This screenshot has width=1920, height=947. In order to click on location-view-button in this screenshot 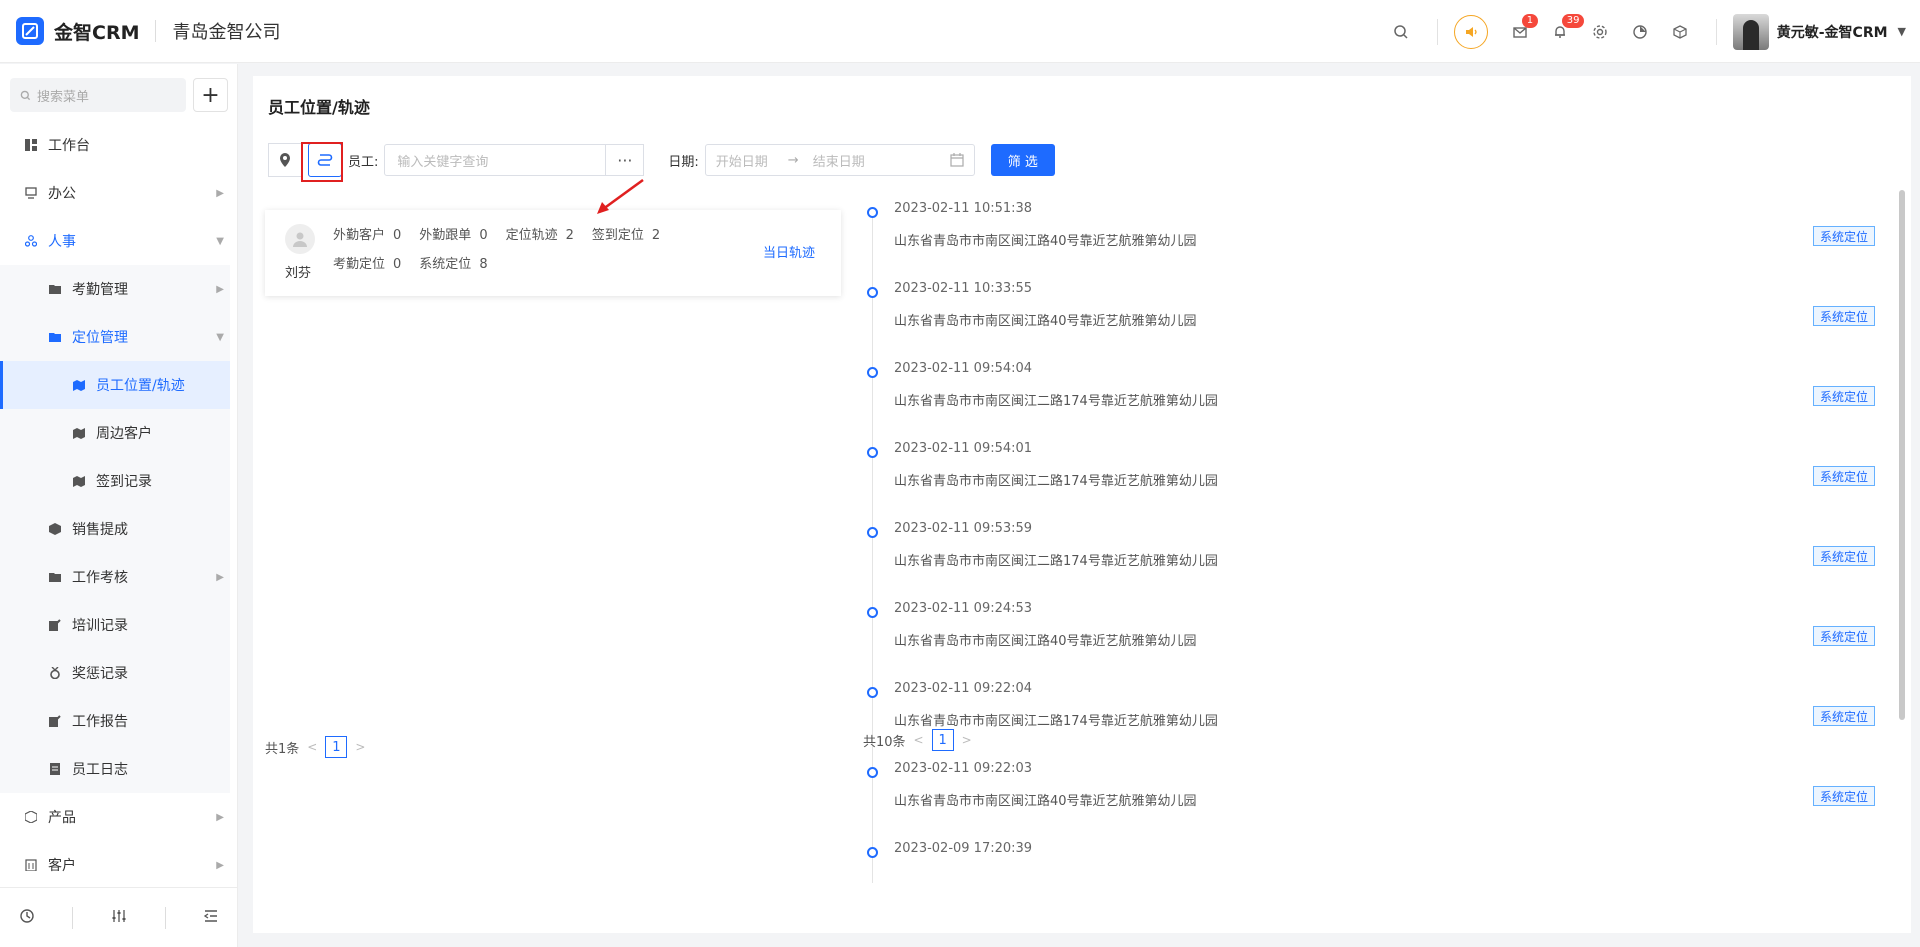, I will do `click(285, 160)`.